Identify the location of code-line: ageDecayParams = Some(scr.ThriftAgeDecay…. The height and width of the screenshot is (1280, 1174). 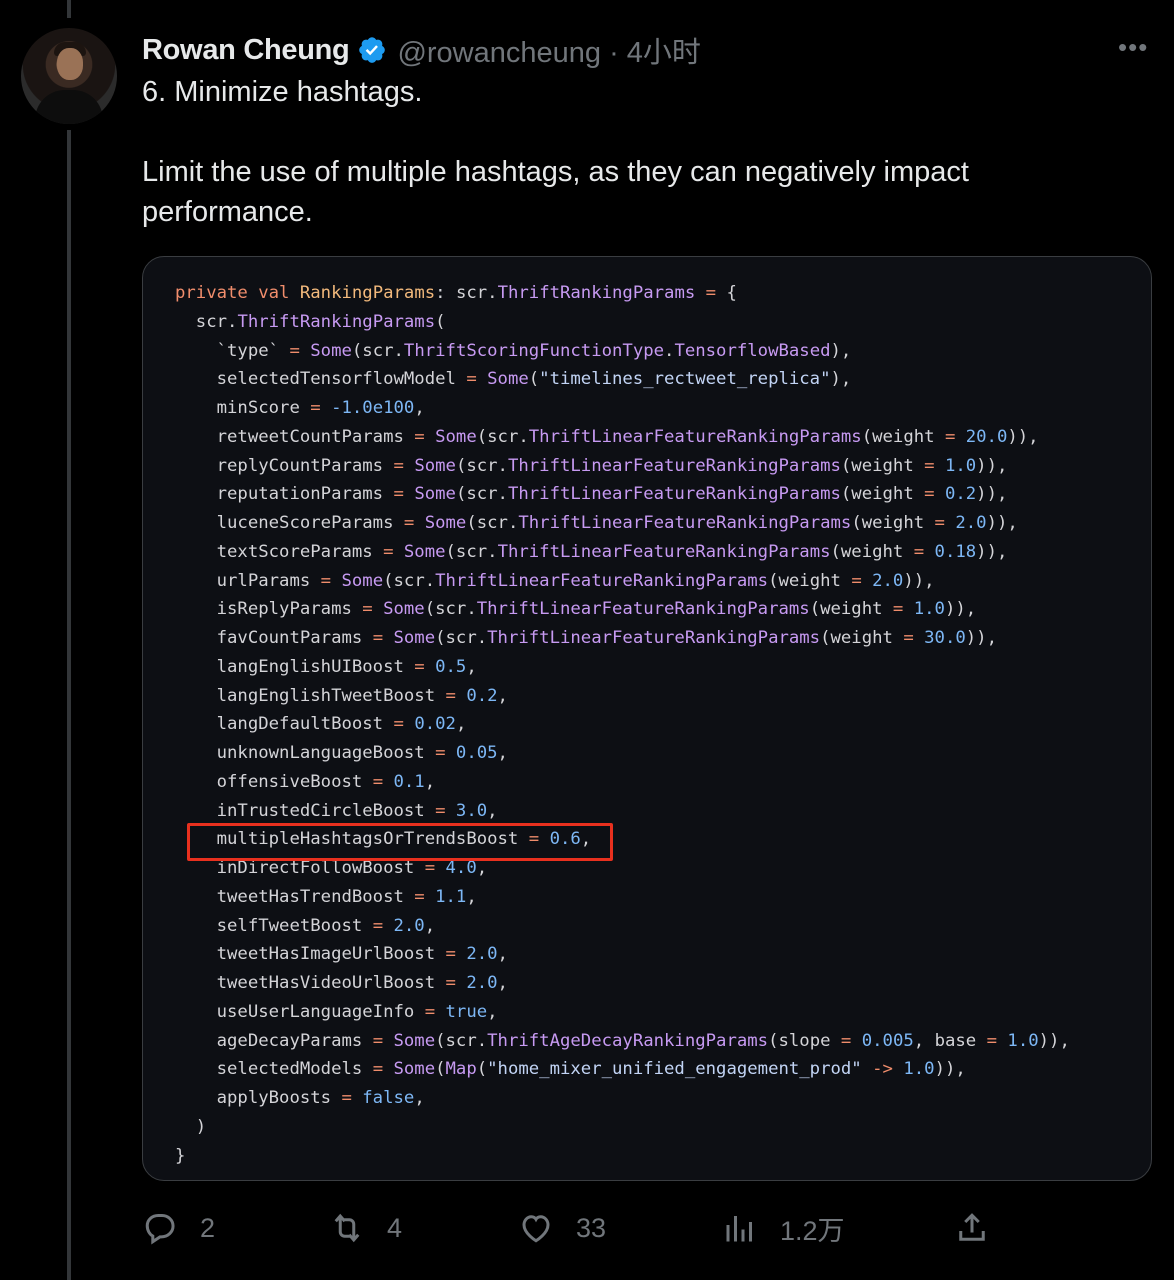
(622, 1040).